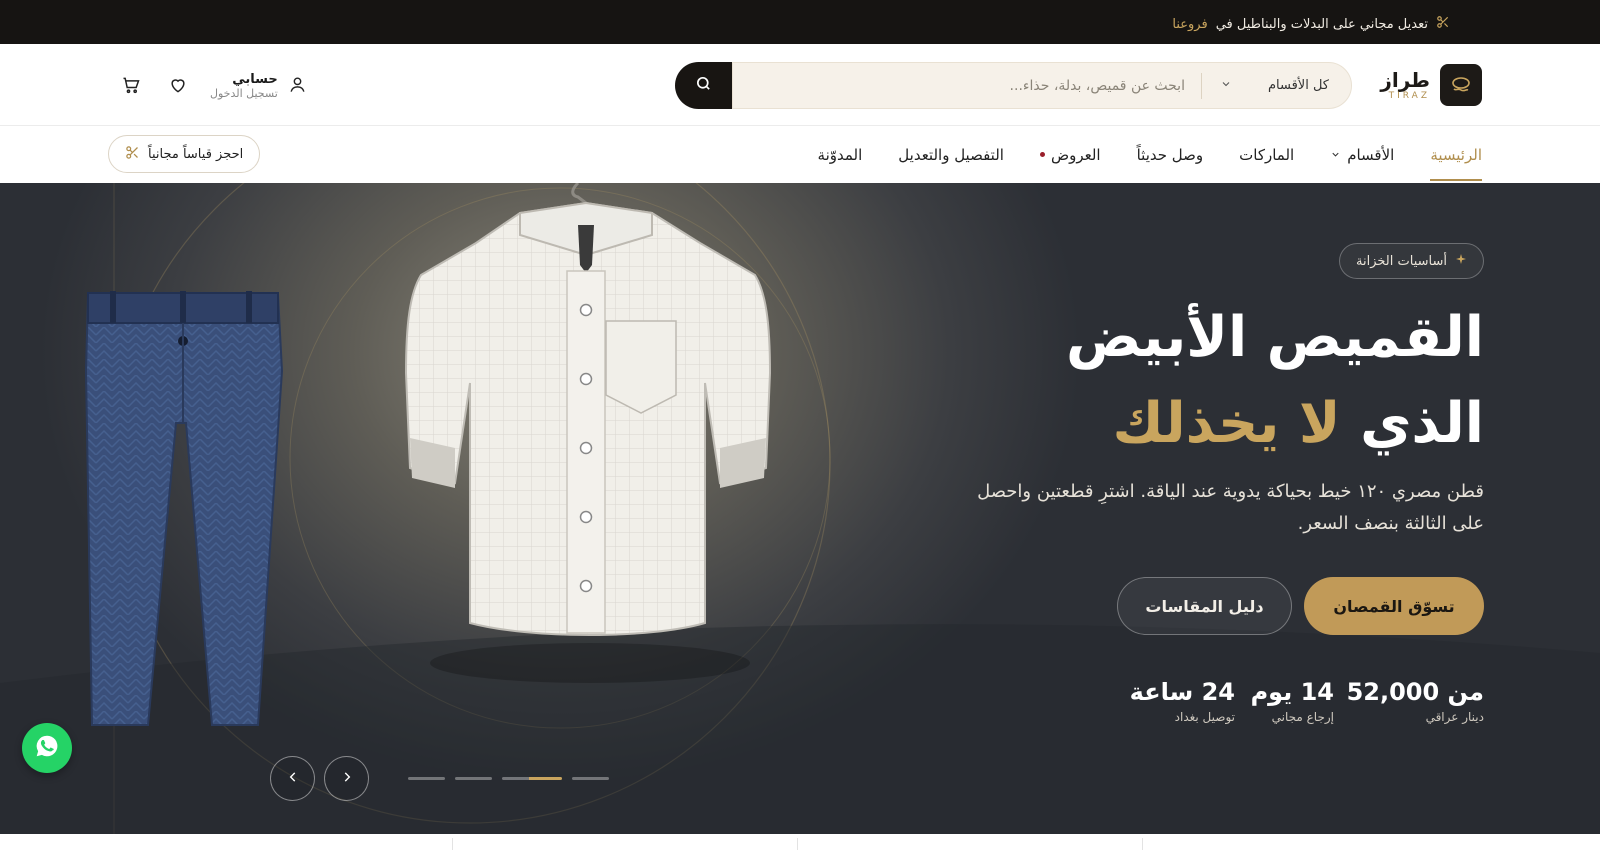  What do you see at coordinates (1461, 85) in the screenshot?
I see `logo-mark-icon` at bounding box center [1461, 85].